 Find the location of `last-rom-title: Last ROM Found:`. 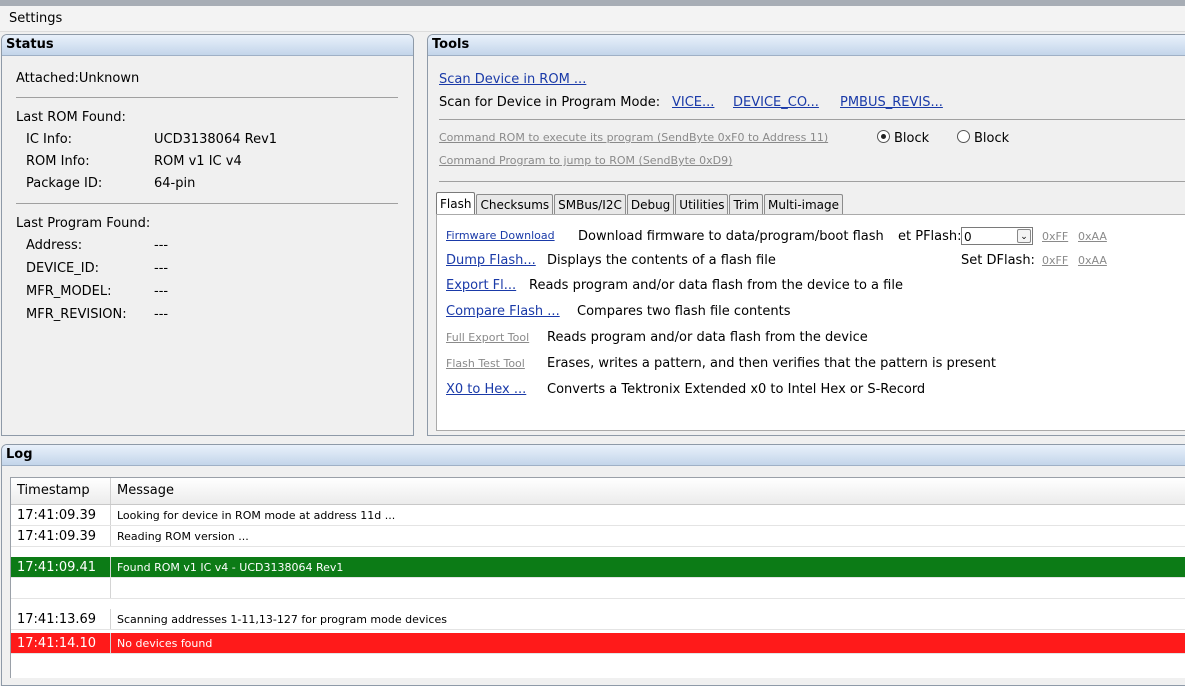

last-rom-title: Last ROM Found: is located at coordinates (71, 117).